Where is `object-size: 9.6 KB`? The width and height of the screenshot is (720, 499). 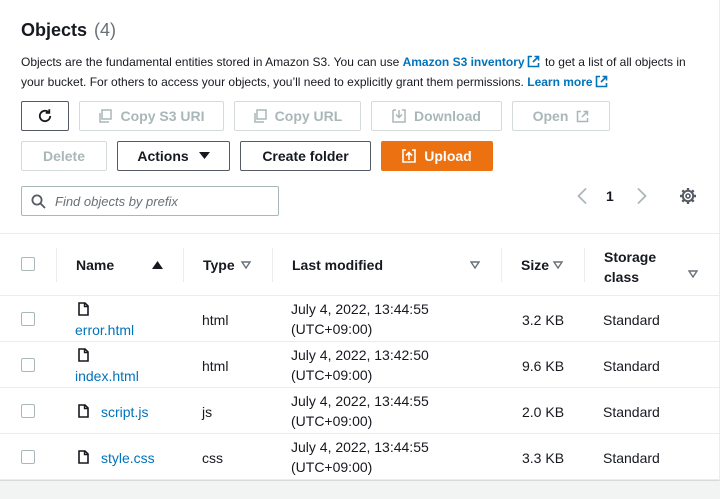
object-size: 9.6 KB is located at coordinates (543, 366).